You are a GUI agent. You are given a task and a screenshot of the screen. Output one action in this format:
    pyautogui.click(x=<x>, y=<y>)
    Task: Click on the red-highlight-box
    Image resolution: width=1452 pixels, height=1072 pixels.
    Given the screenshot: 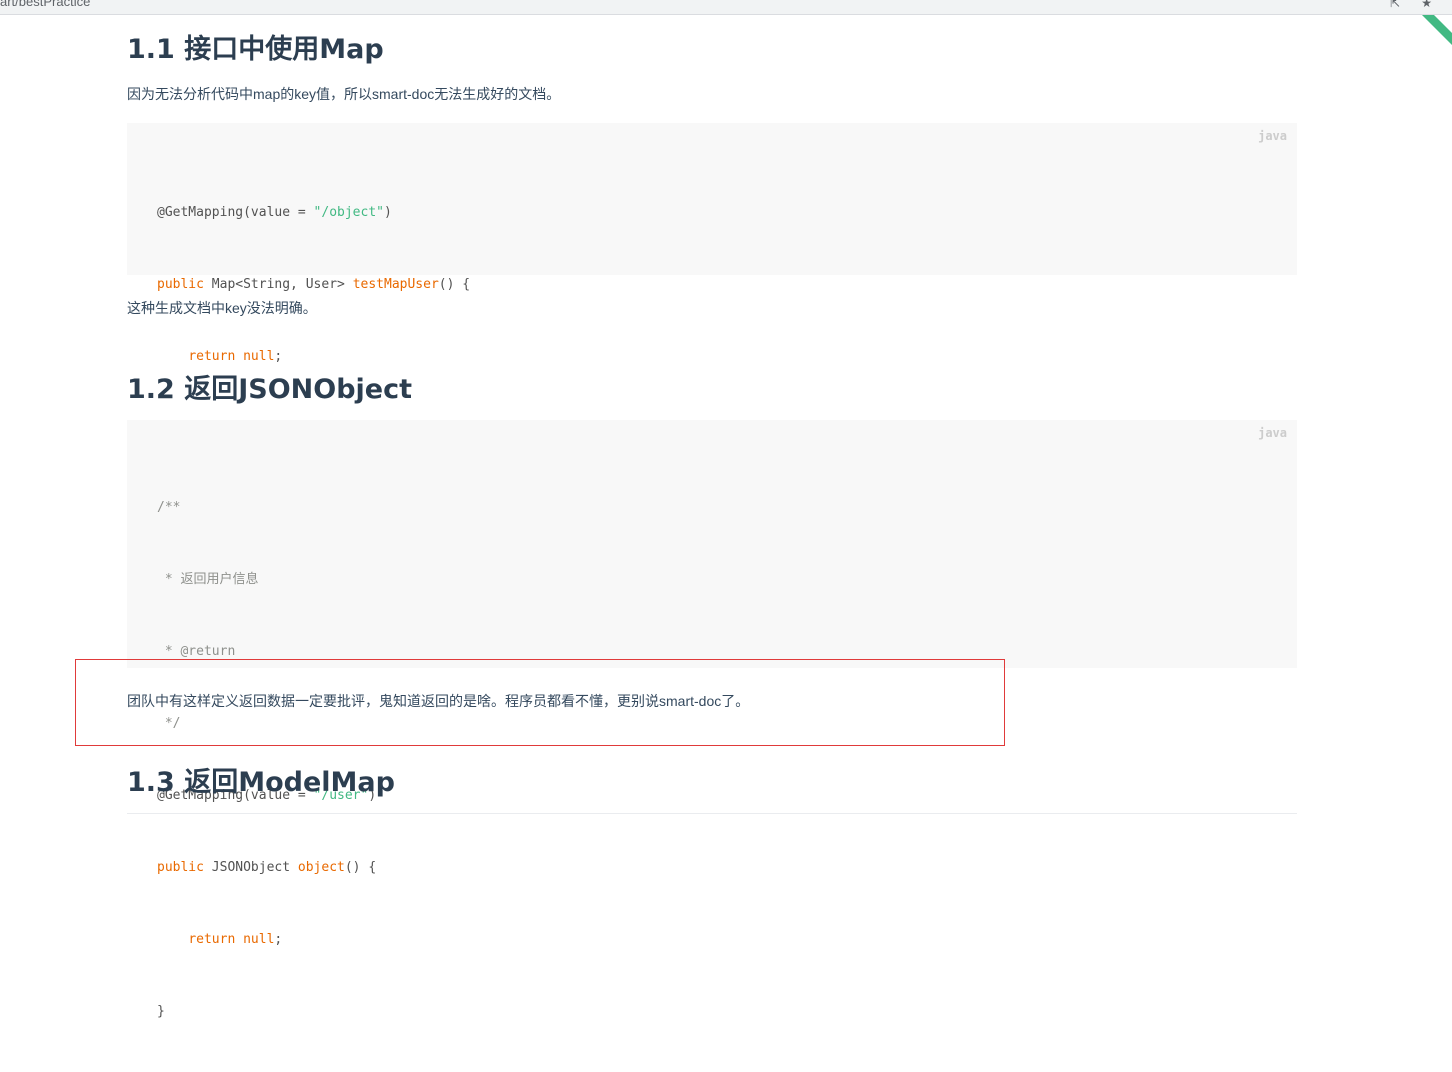 What is the action you would take?
    pyautogui.click(x=540, y=702)
    